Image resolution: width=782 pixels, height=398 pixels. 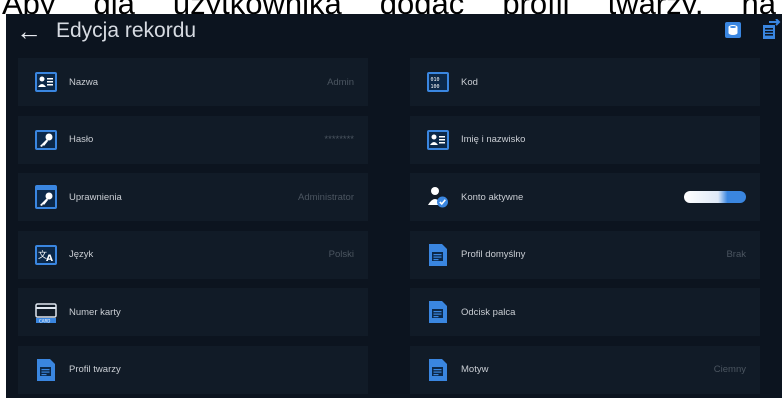 I want to click on field-label: Język, so click(x=81, y=254).